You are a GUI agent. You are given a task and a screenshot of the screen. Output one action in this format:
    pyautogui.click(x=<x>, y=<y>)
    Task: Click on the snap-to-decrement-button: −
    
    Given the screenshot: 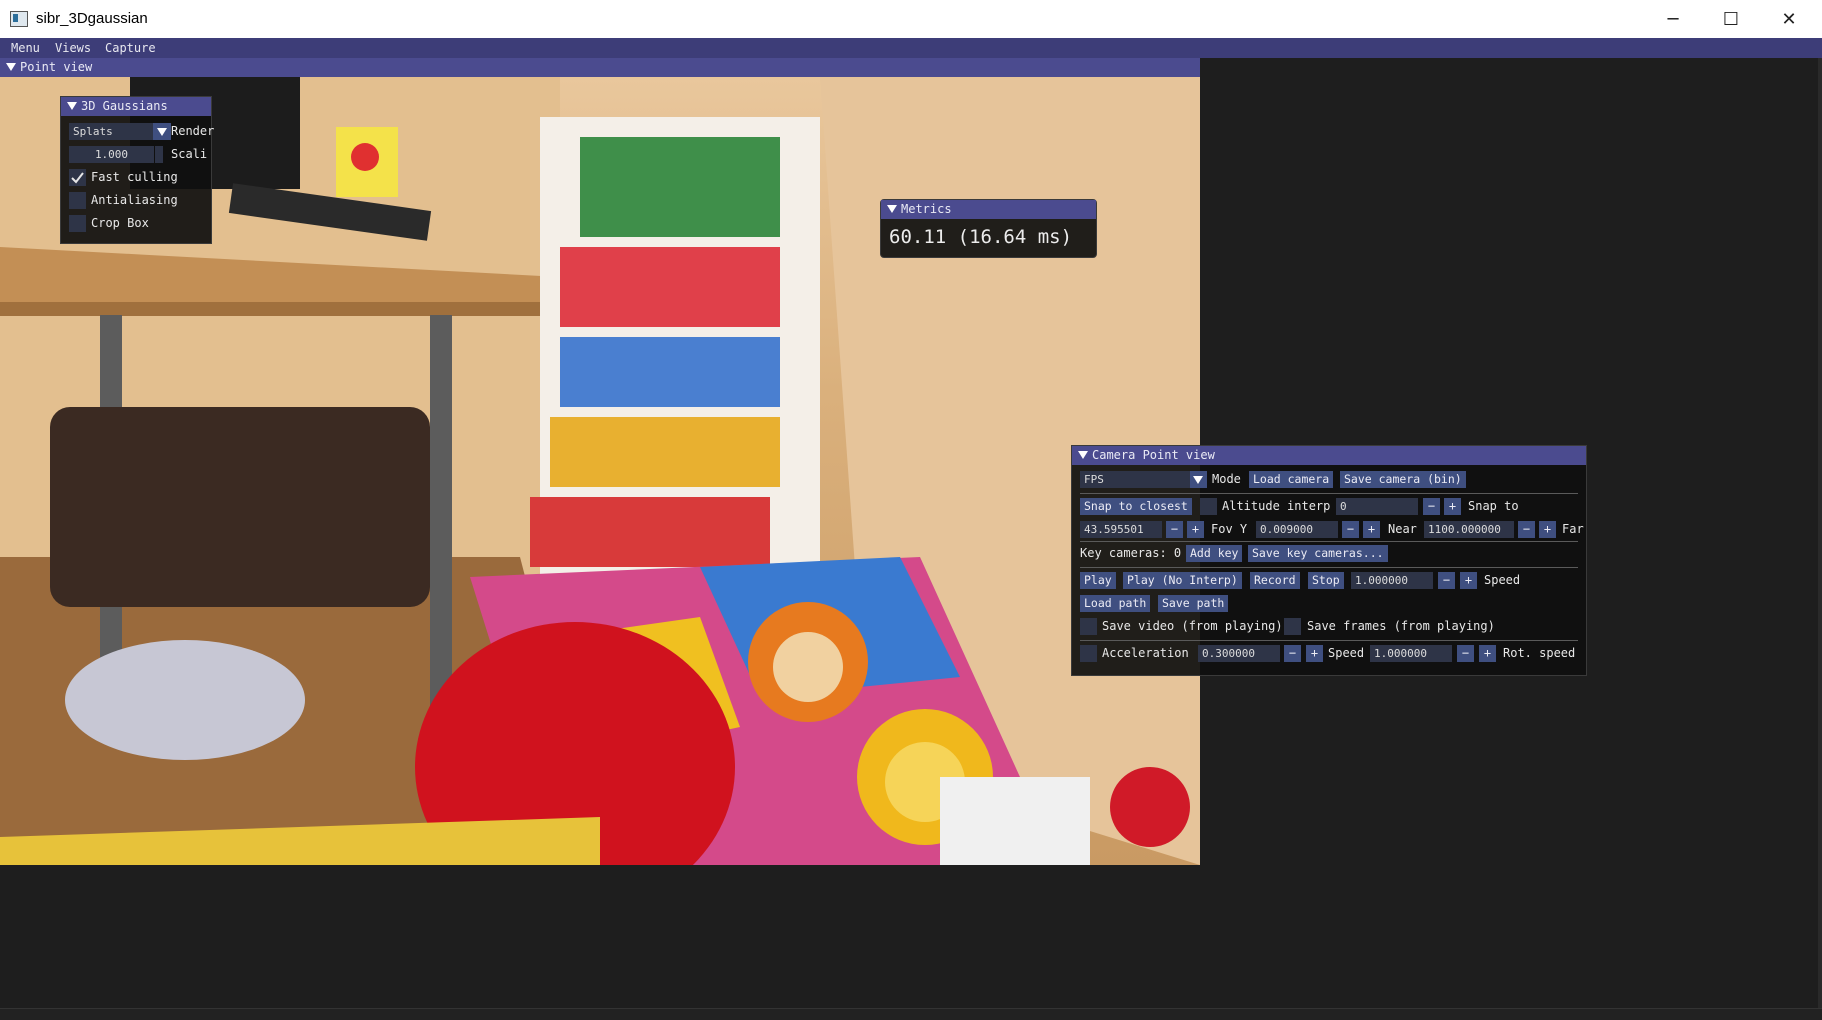 What is the action you would take?
    pyautogui.click(x=1431, y=506)
    